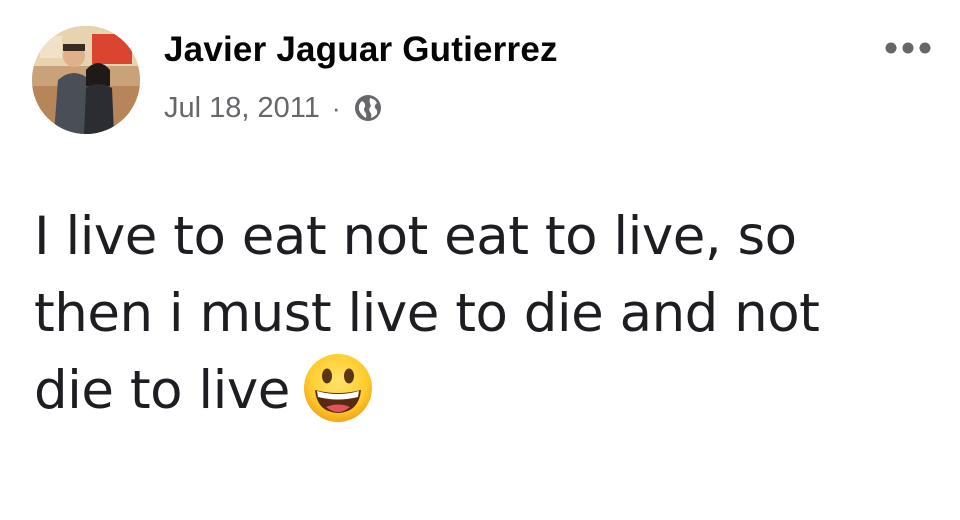 The image size is (960, 520). I want to click on post-meta: Jul 18, 2011 ·, so click(273, 108).